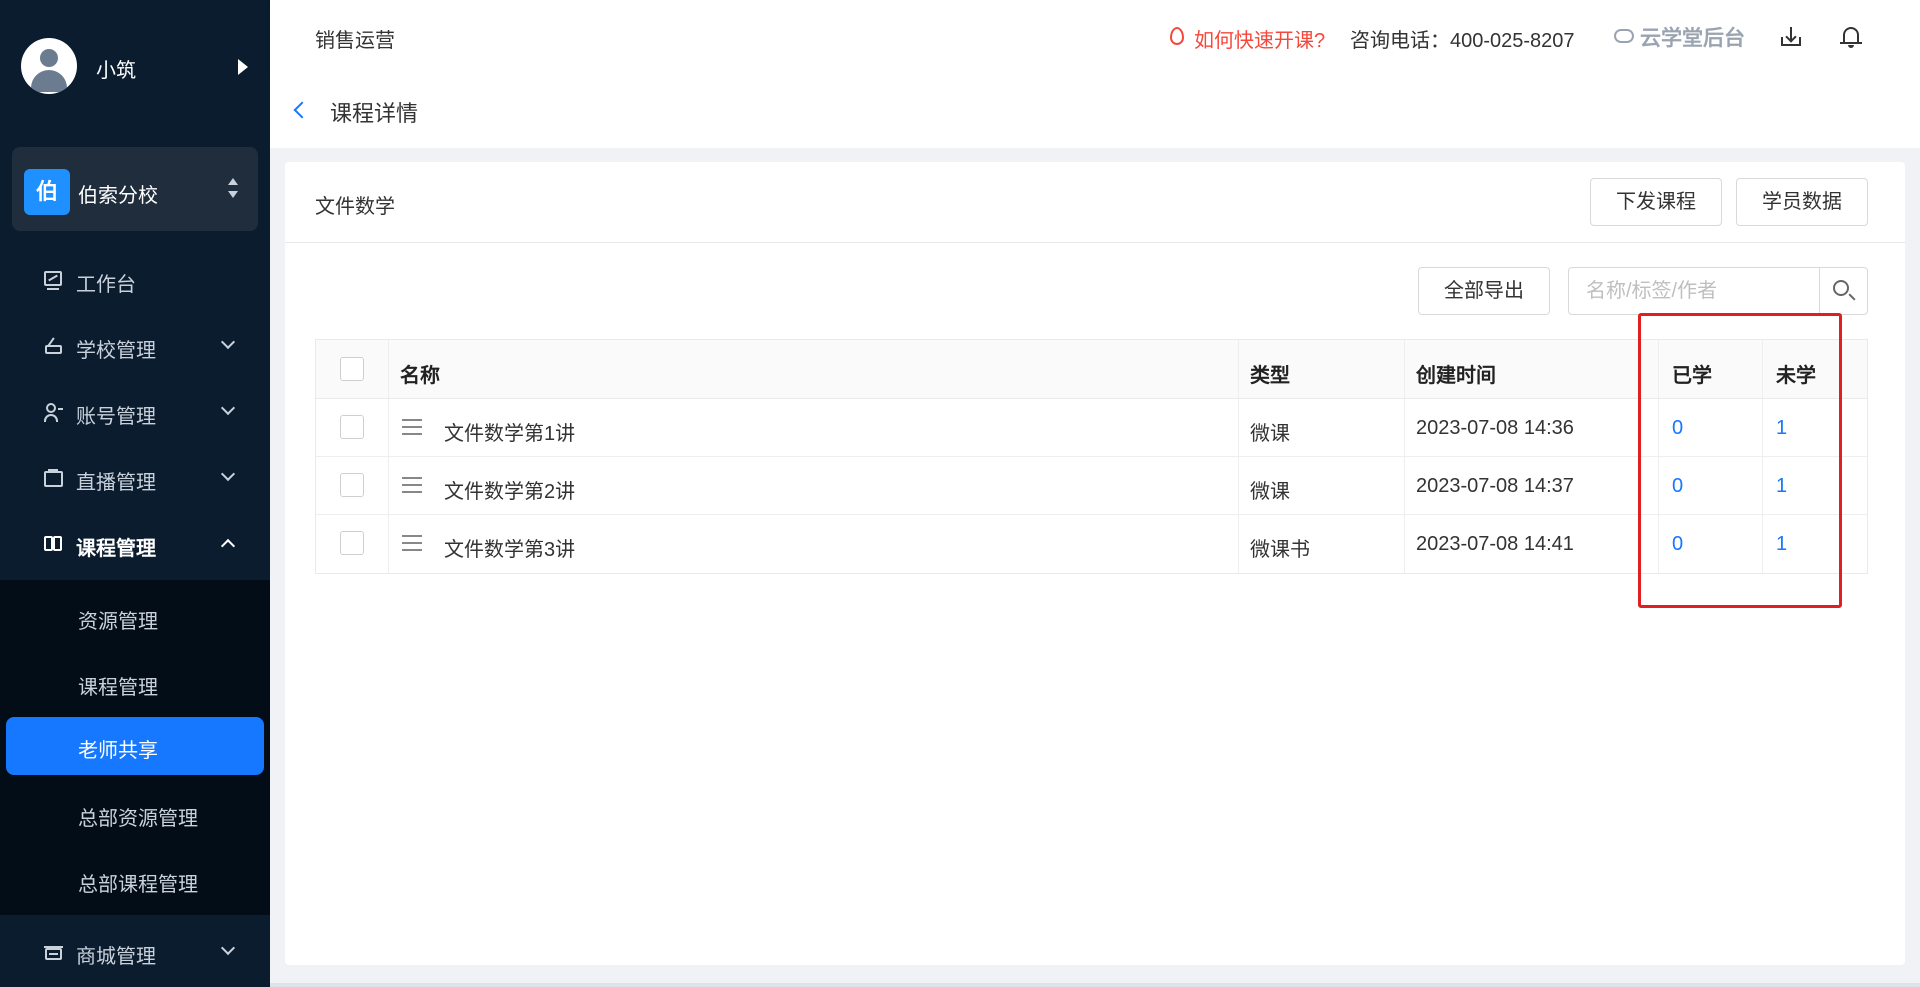 This screenshot has height=987, width=1920. What do you see at coordinates (1259, 38) in the screenshot?
I see `quick-start-link: 如何快速开课?` at bounding box center [1259, 38].